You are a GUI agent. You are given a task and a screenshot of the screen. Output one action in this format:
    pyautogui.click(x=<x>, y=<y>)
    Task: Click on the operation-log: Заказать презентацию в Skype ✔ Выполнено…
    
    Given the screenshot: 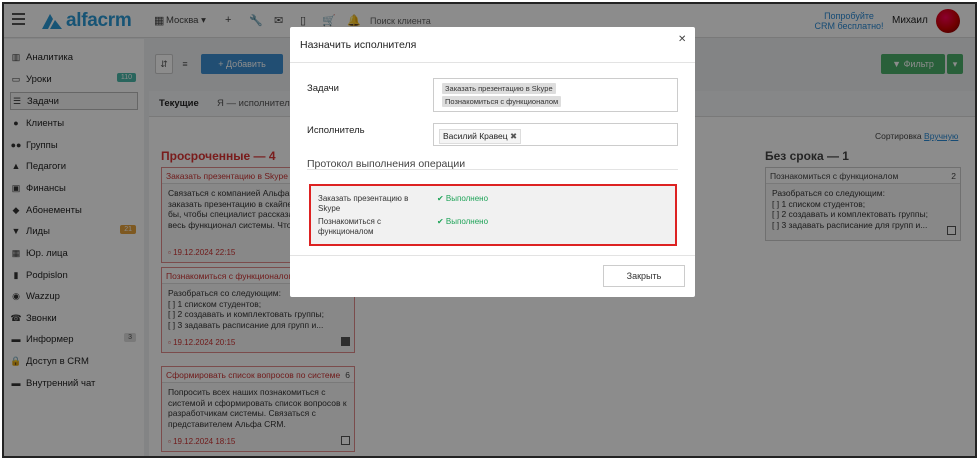 What is the action you would take?
    pyautogui.click(x=493, y=215)
    